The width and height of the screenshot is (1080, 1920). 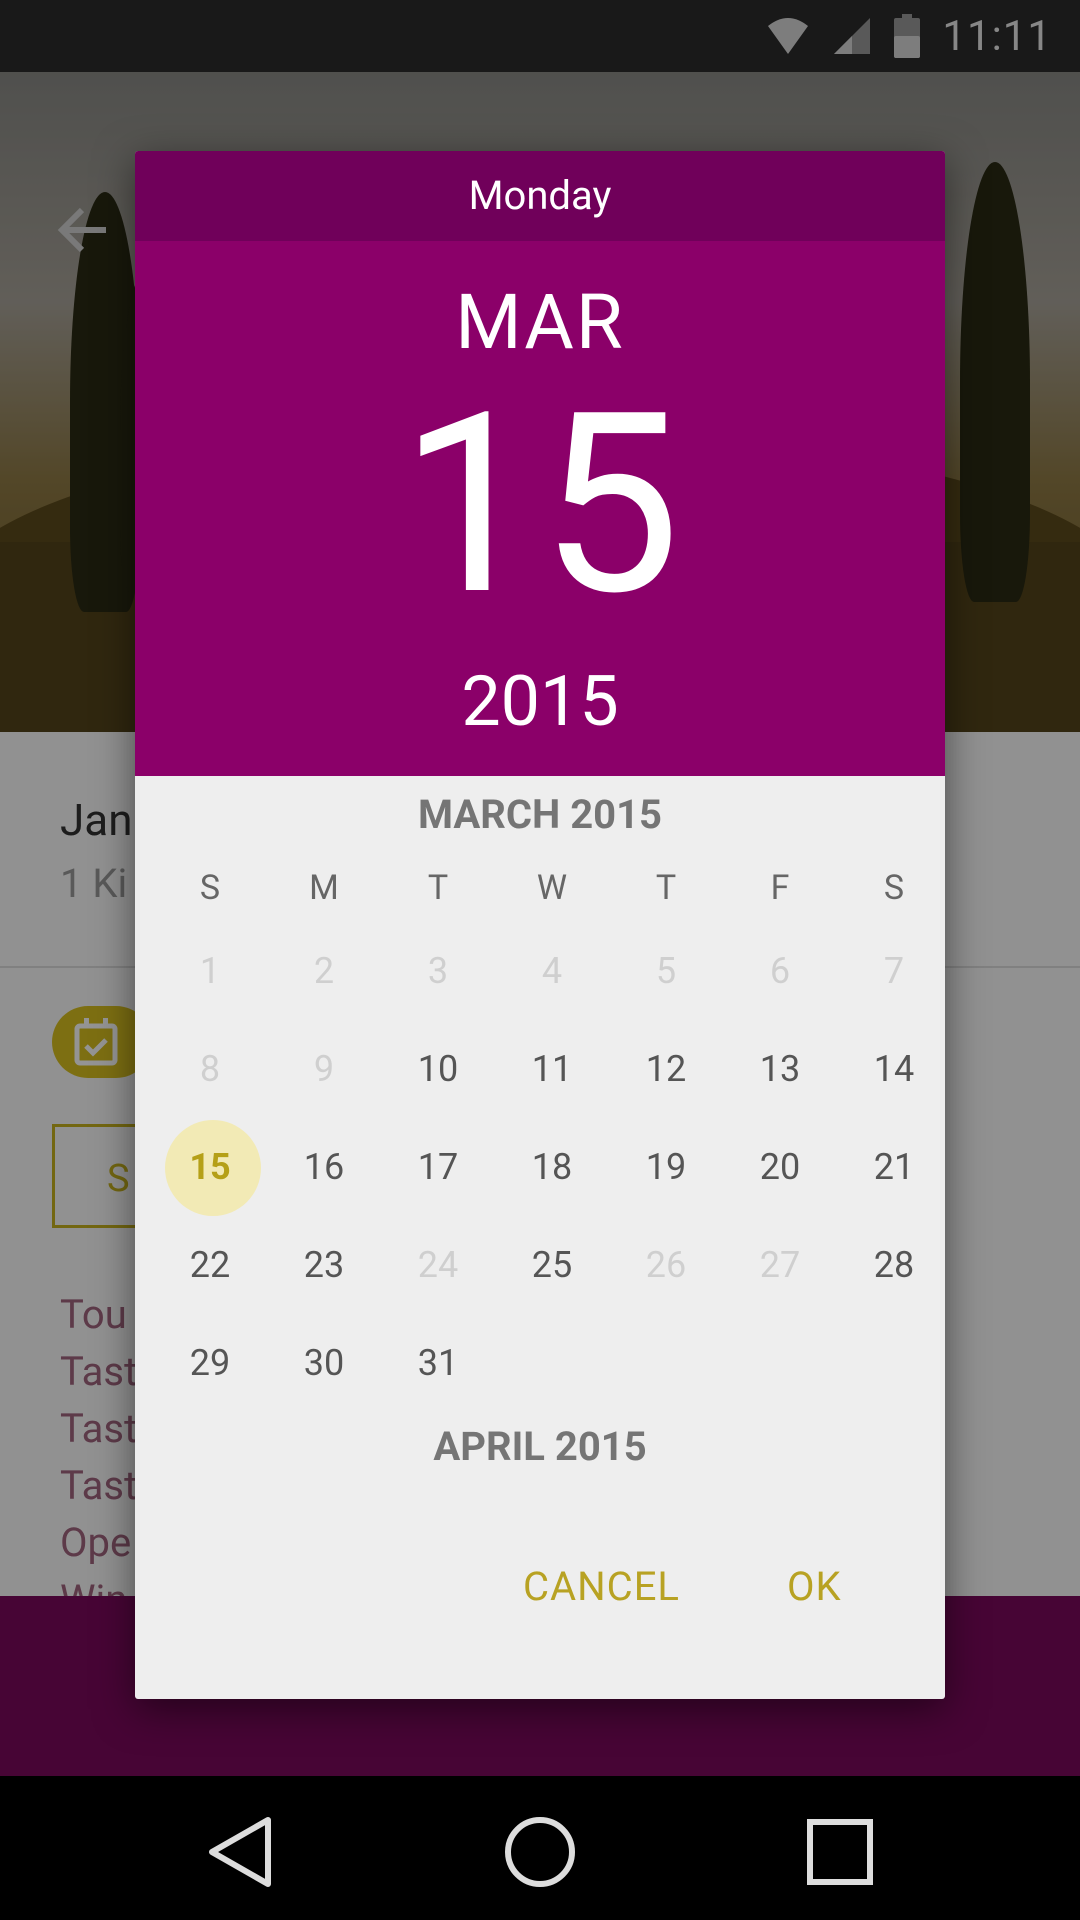 I want to click on calendar-day-label: 23, so click(x=324, y=1265).